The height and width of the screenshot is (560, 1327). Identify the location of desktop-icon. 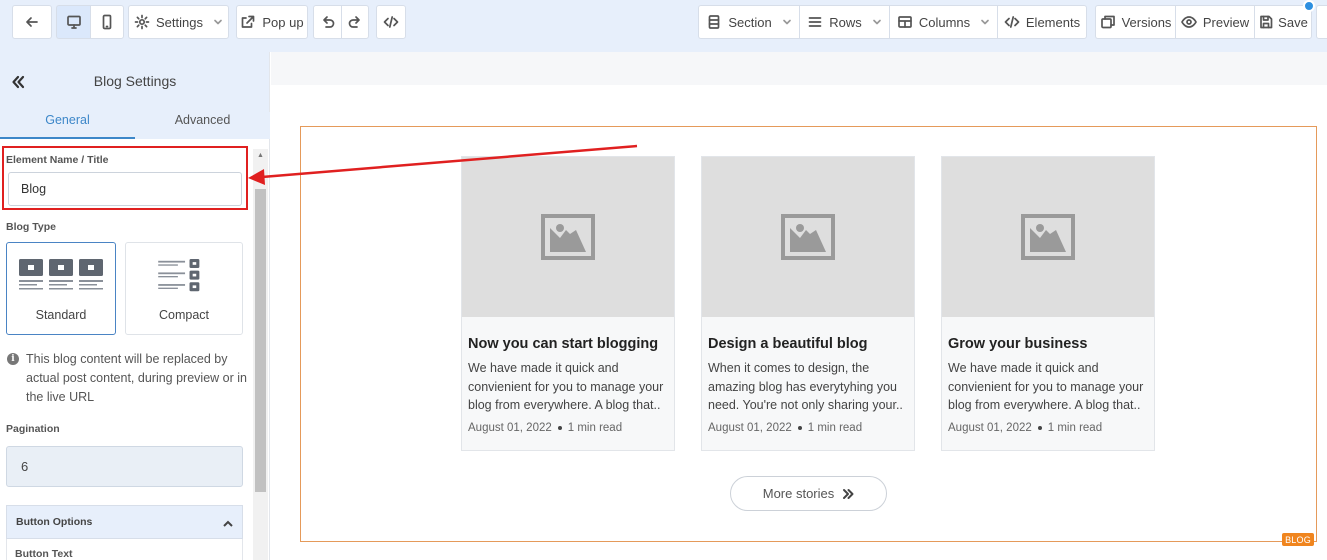
(73, 22).